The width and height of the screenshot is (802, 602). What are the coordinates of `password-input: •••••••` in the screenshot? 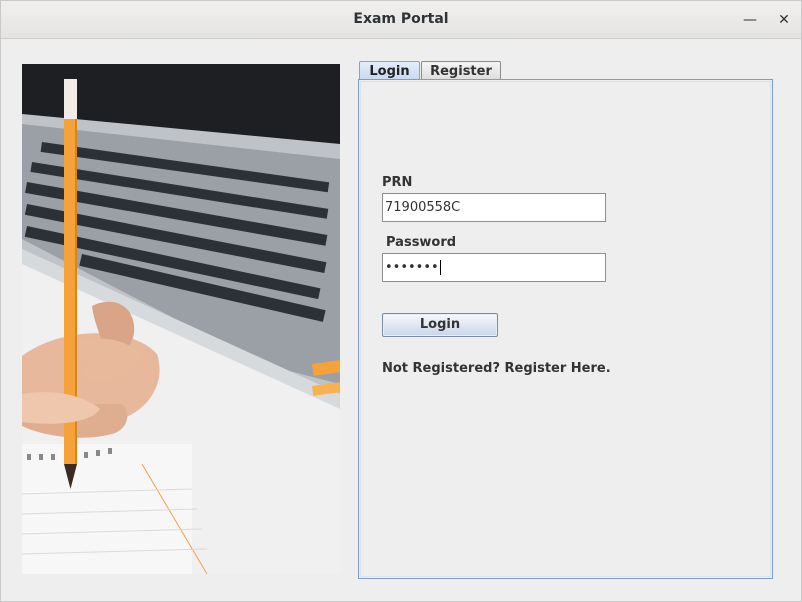 It's located at (494, 267).